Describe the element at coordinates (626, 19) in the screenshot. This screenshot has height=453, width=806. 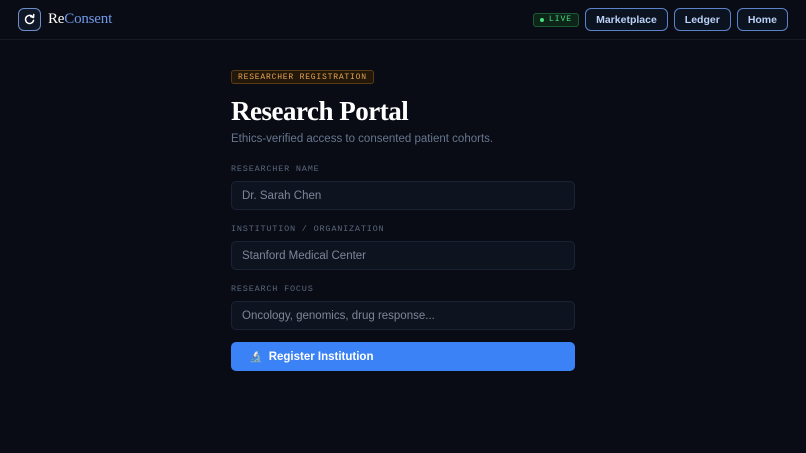
I see `marketplace-button: Marketplace` at that location.